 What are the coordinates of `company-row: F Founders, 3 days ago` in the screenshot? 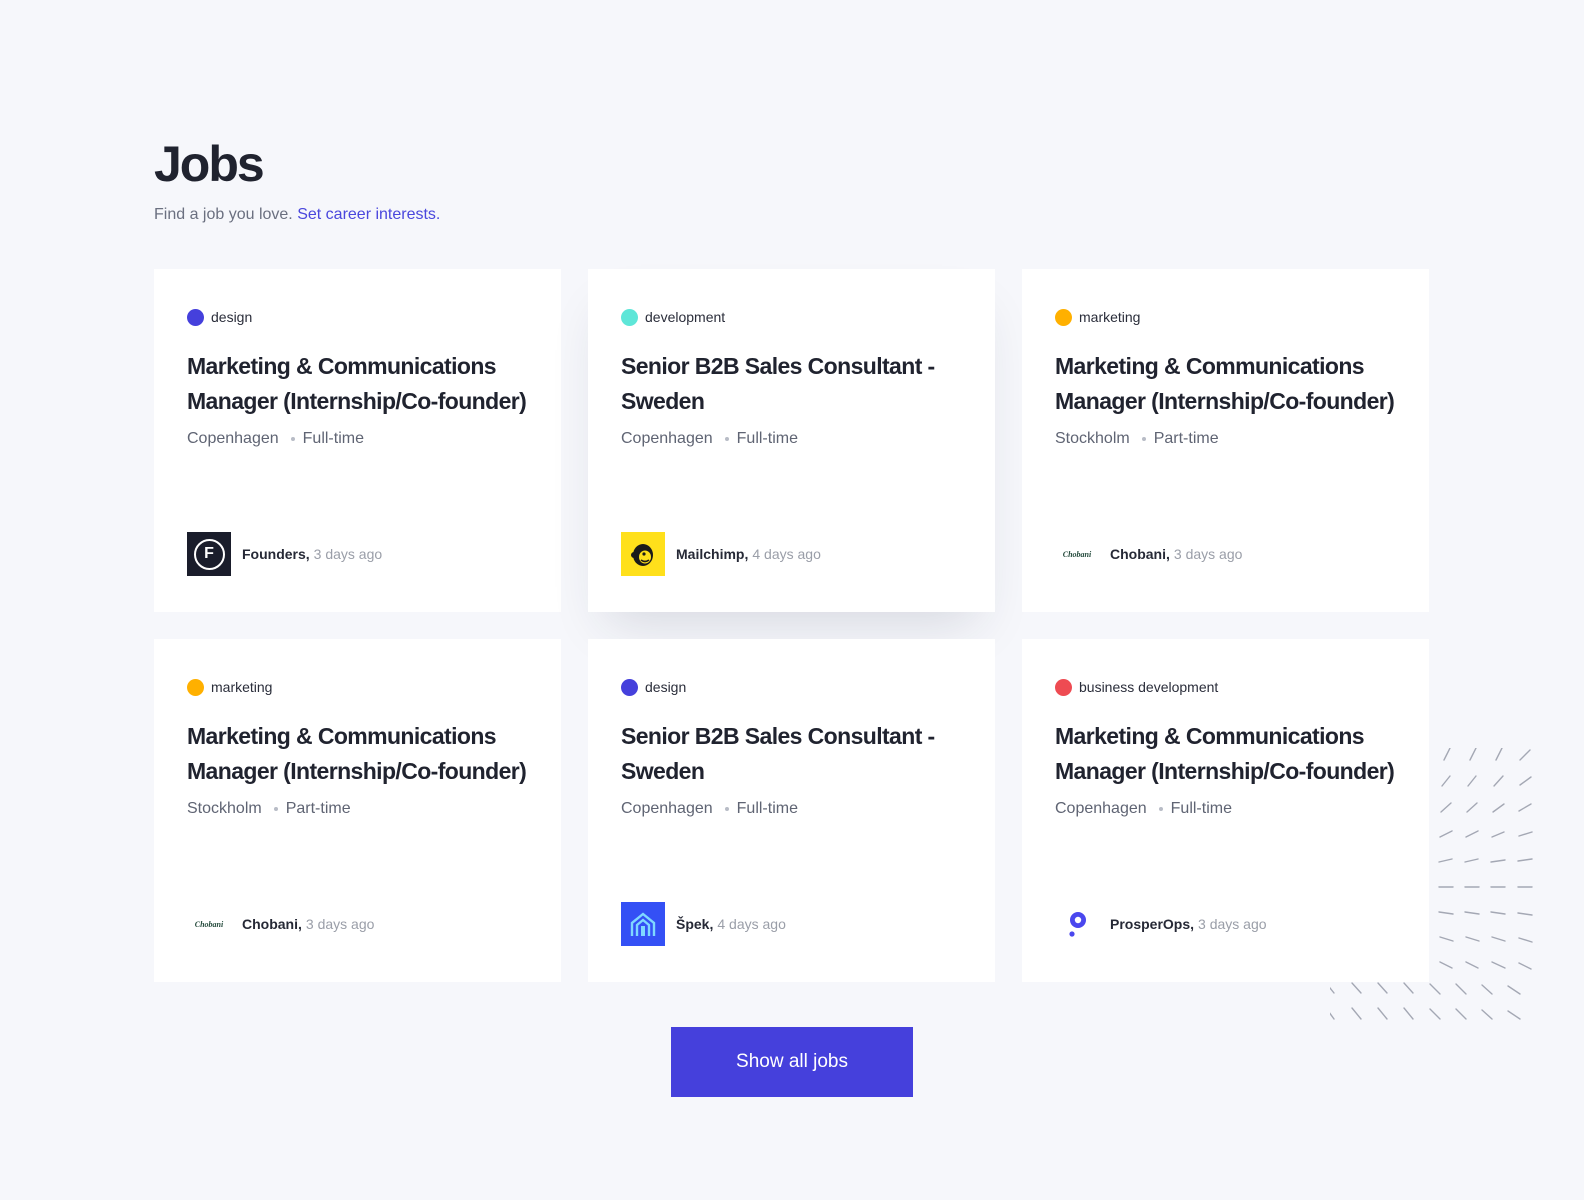 It's located at (284, 554).